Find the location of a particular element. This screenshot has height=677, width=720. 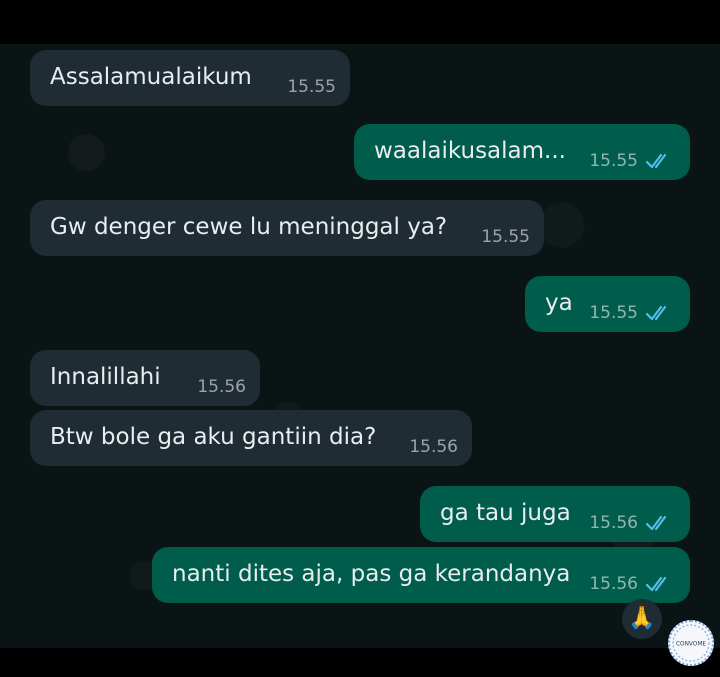

watermark-logo: CONVOME is located at coordinates (691, 643).